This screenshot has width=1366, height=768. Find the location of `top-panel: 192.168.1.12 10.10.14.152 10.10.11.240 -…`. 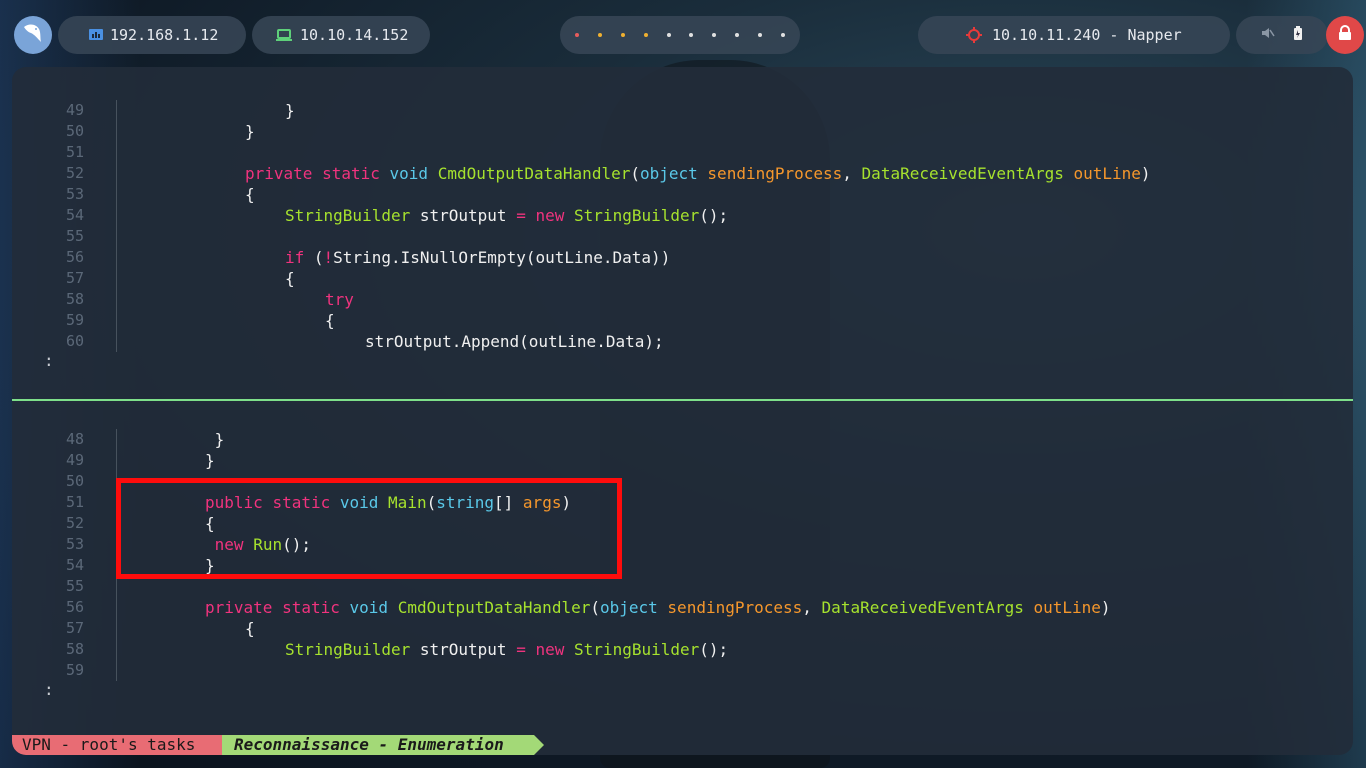

top-panel: 192.168.1.12 10.10.14.152 10.10.11.240 -… is located at coordinates (683, 35).